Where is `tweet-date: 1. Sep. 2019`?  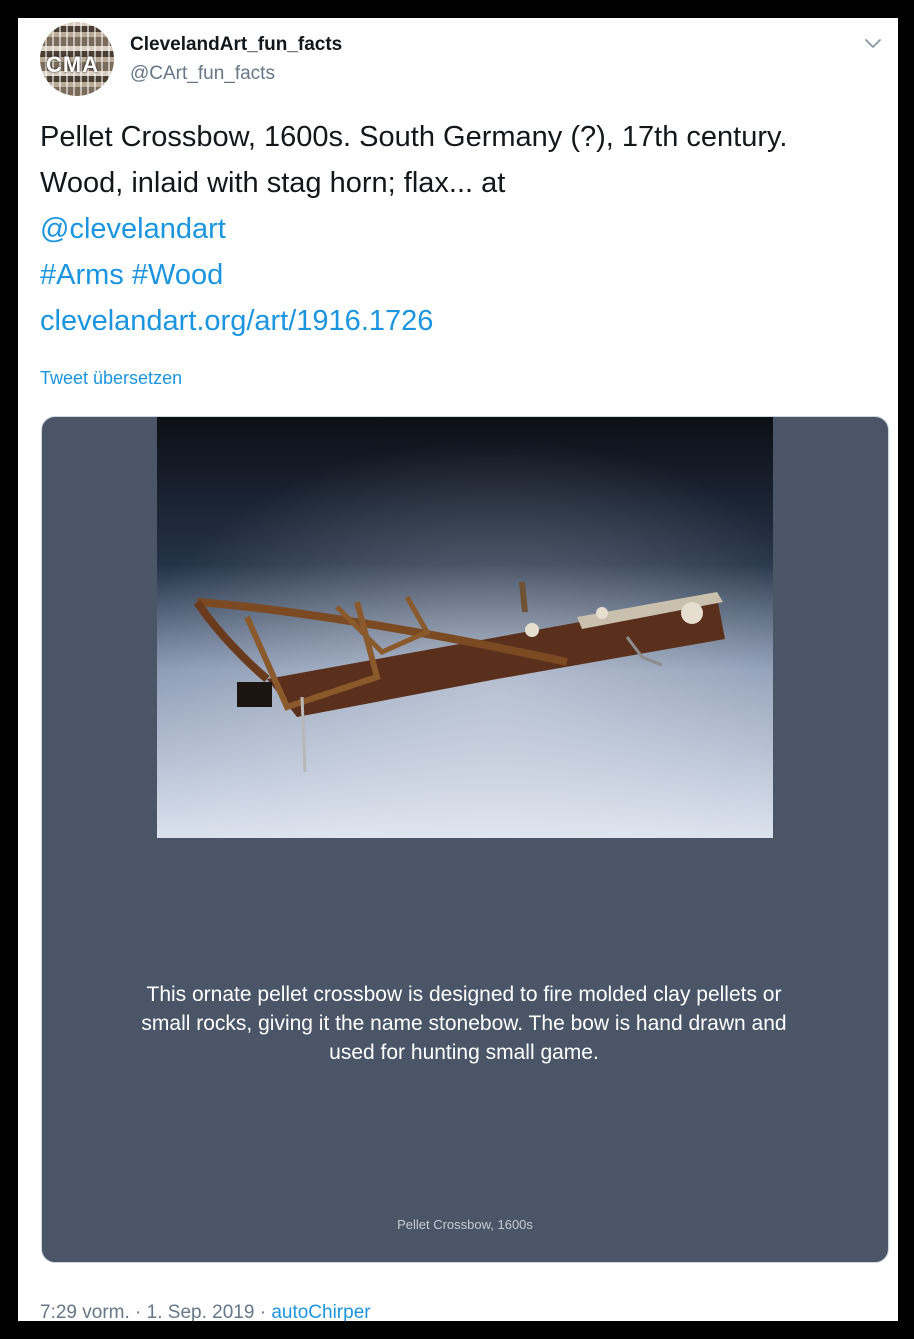
tweet-date: 1. Sep. 2019 is located at coordinates (201, 1311).